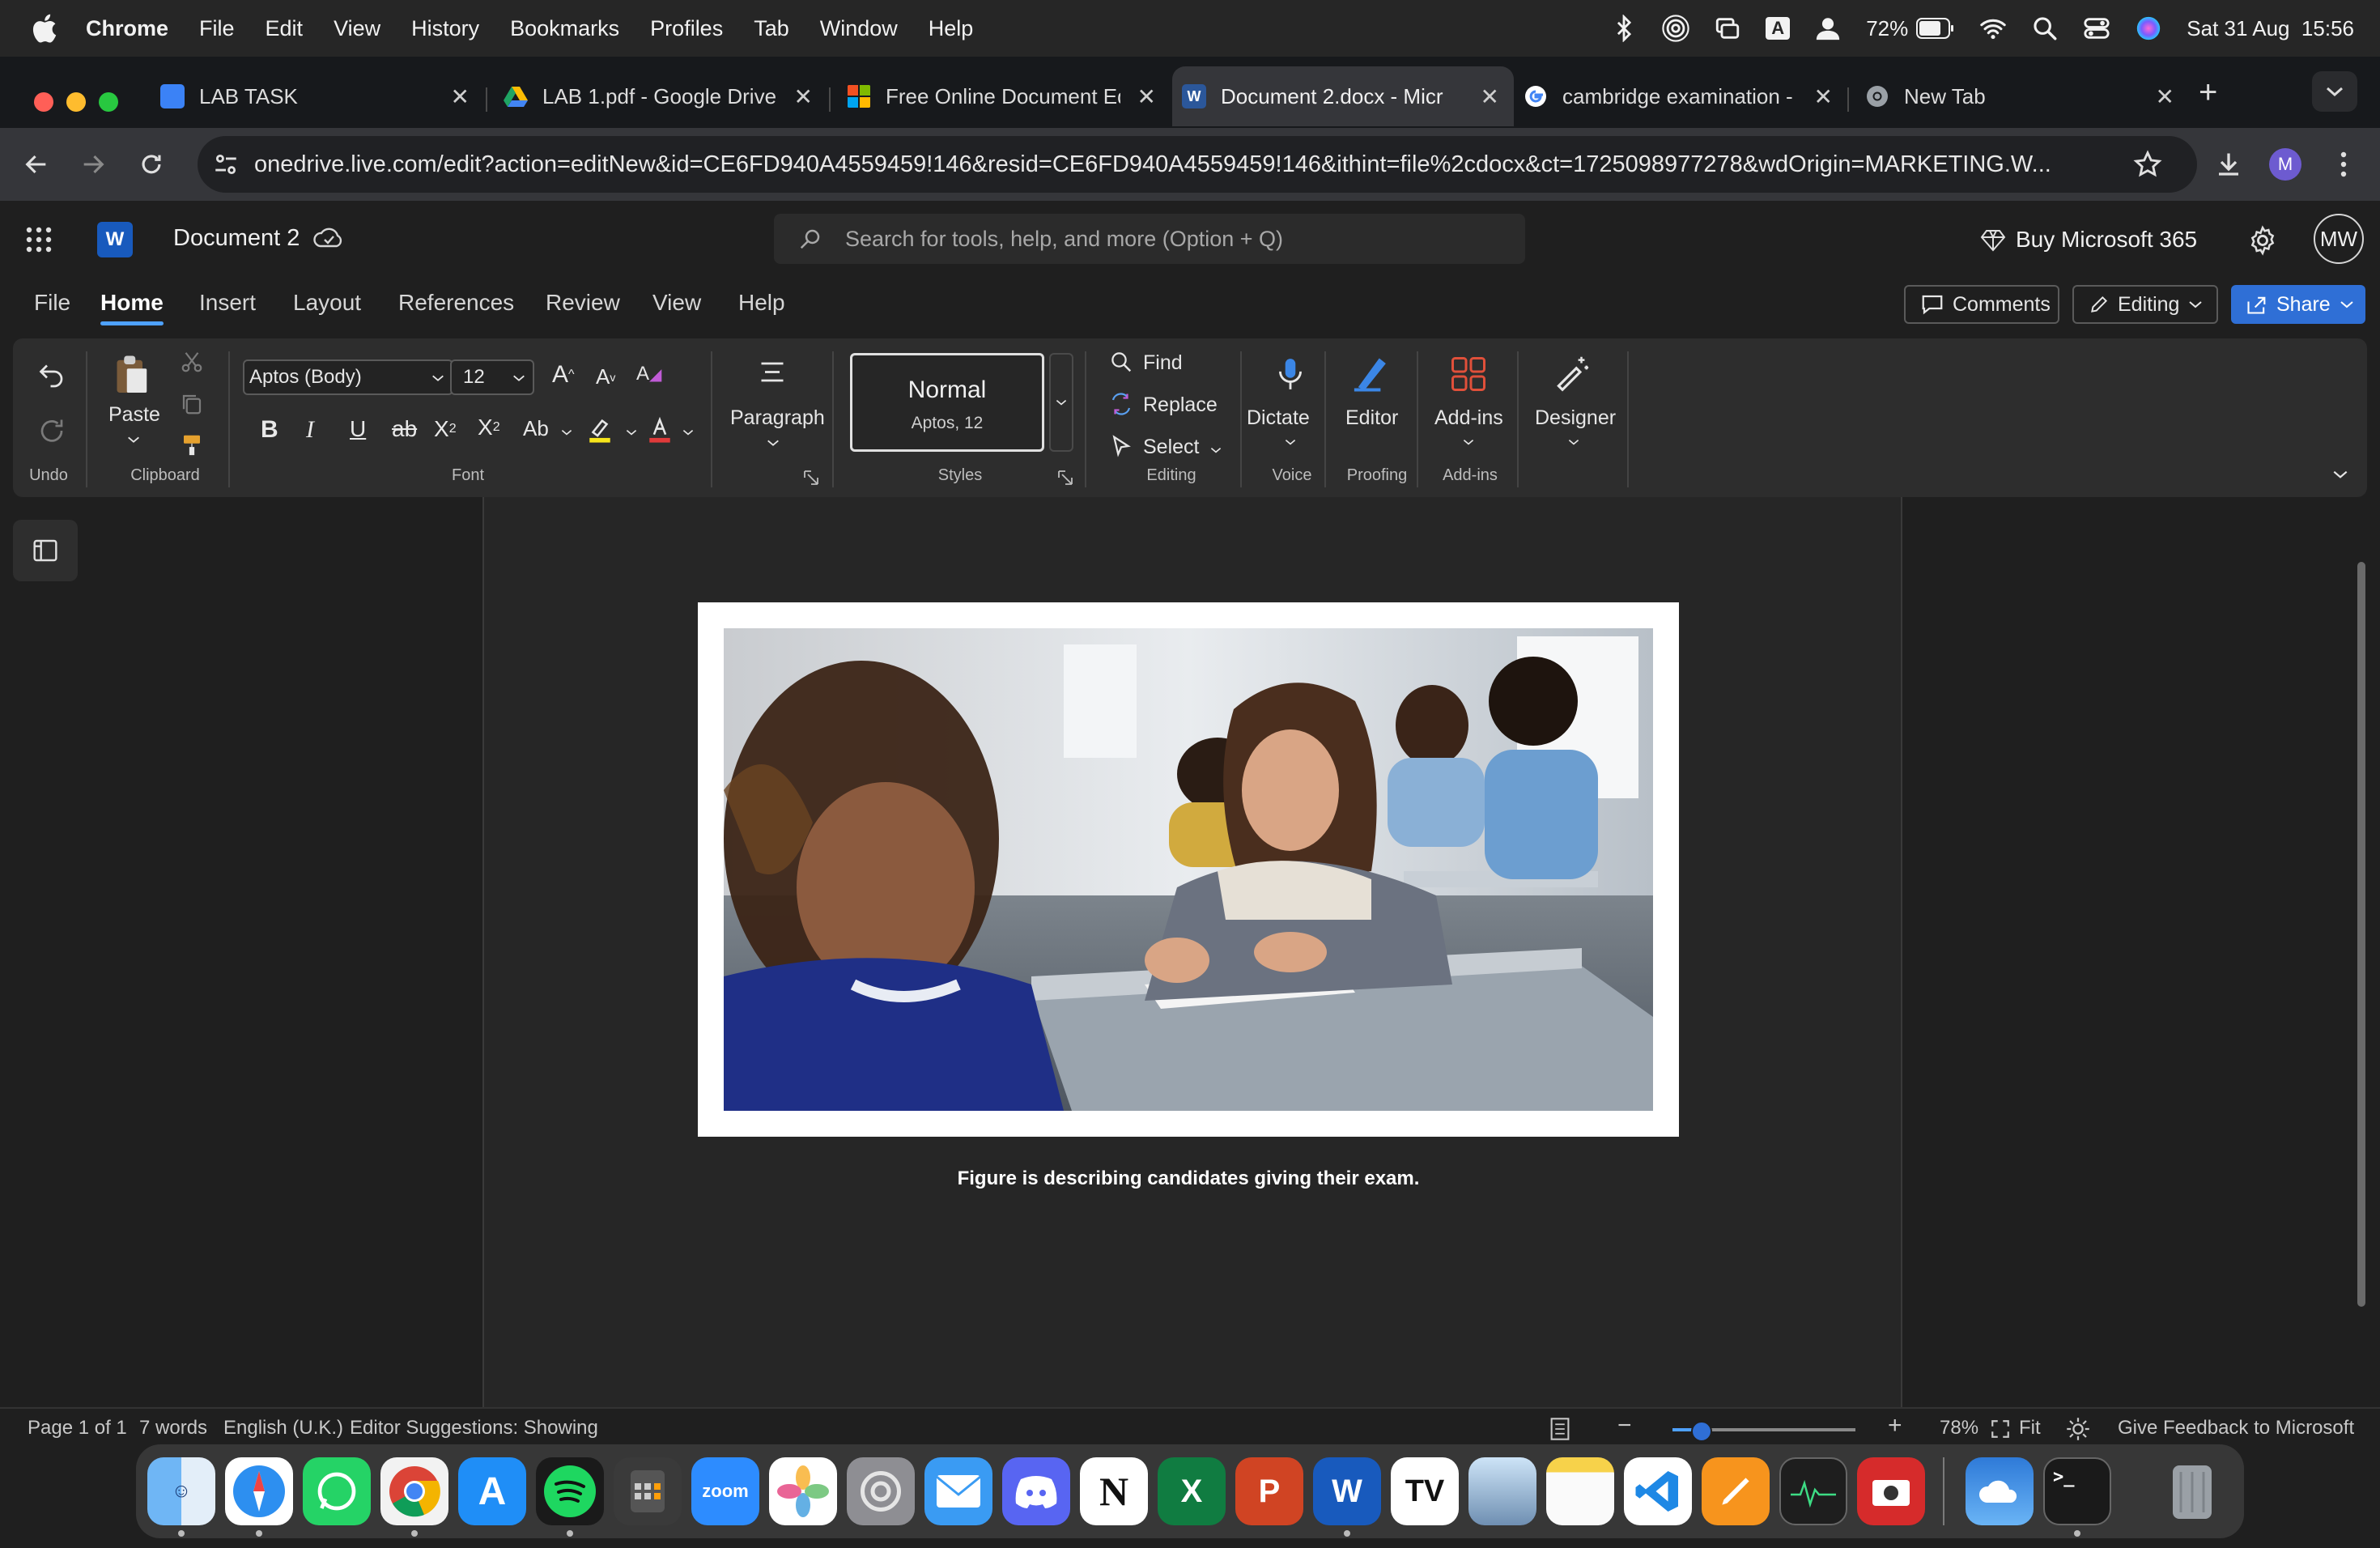 The image size is (2380, 1548). Describe the element at coordinates (259, 1491) in the screenshot. I see `dock-safari-icon` at that location.